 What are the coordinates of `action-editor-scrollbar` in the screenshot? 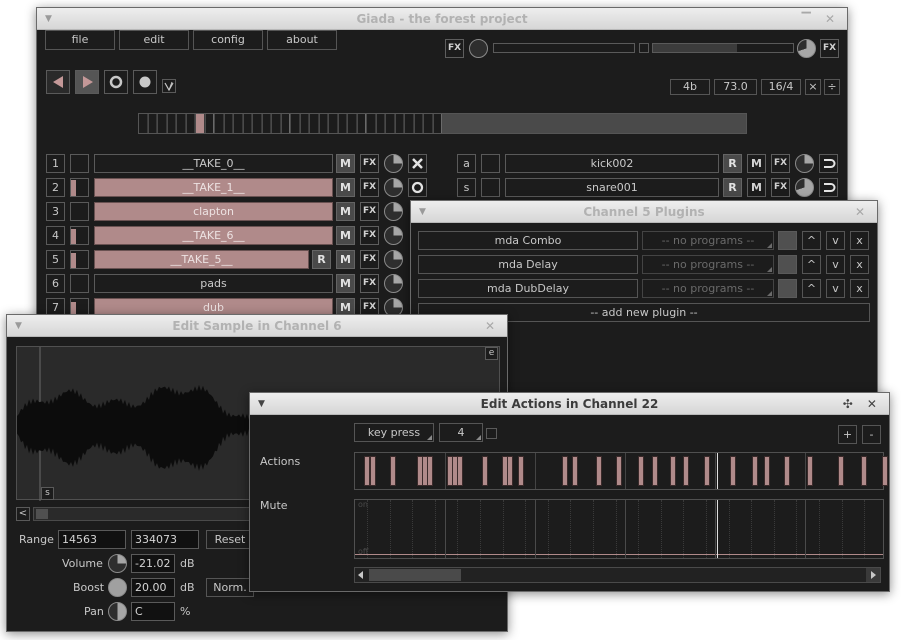 It's located at (617, 575).